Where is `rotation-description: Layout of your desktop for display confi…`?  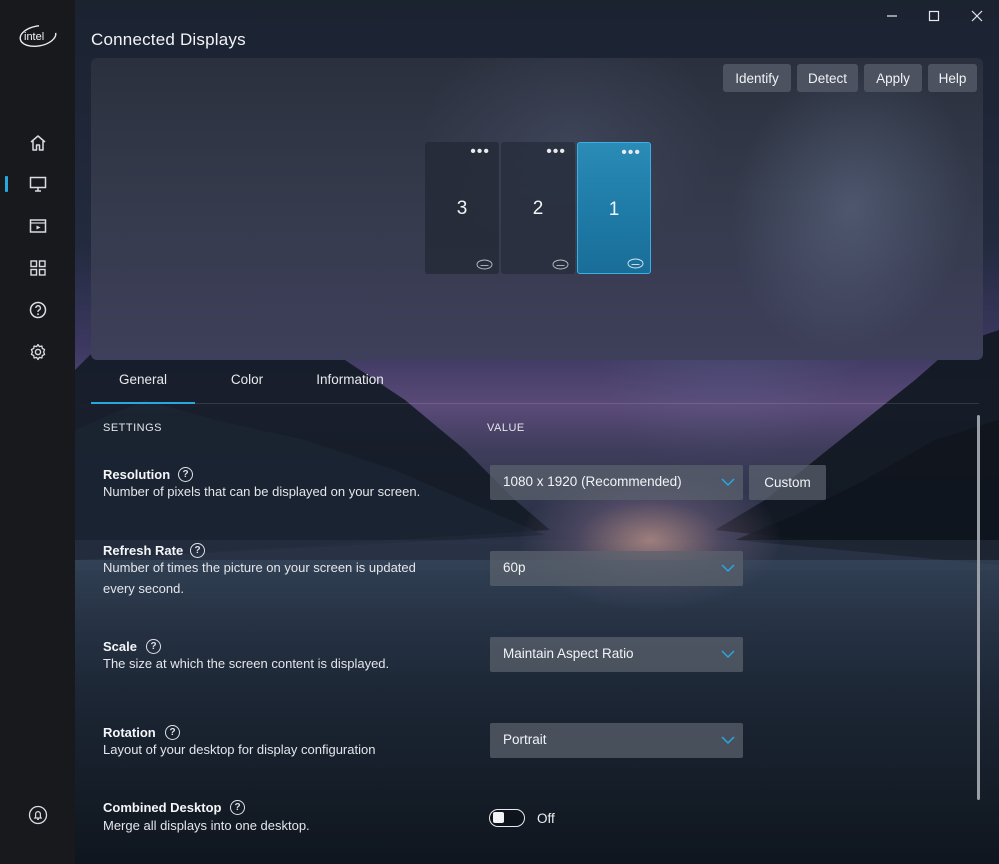
rotation-description: Layout of your desktop for display confi… is located at coordinates (239, 749).